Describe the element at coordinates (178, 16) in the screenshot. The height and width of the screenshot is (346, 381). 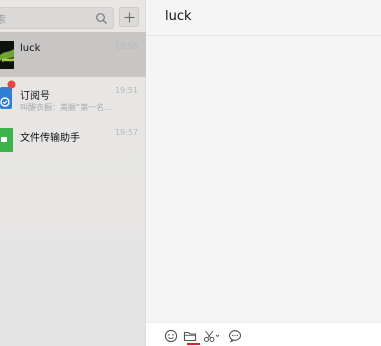
I see `conversation-title: luck` at that location.